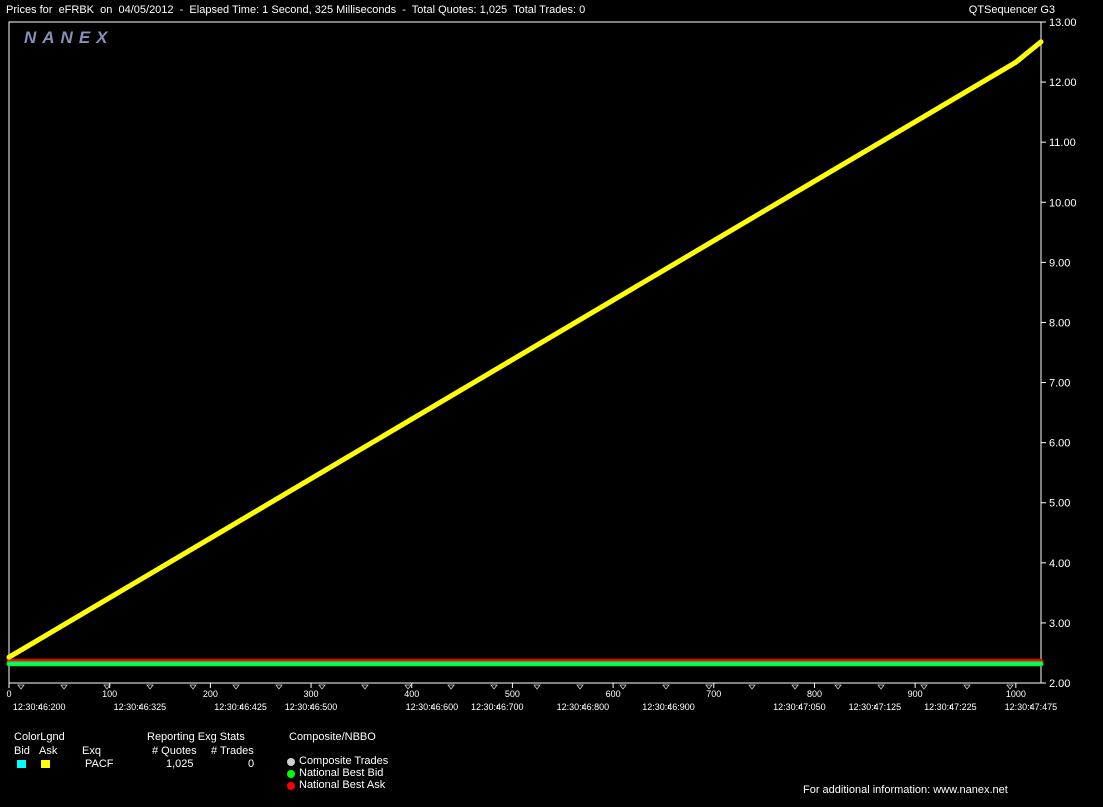 Image resolution: width=1103 pixels, height=807 pixels. What do you see at coordinates (583, 707) in the screenshot?
I see `time-label: 12:30:46:800` at bounding box center [583, 707].